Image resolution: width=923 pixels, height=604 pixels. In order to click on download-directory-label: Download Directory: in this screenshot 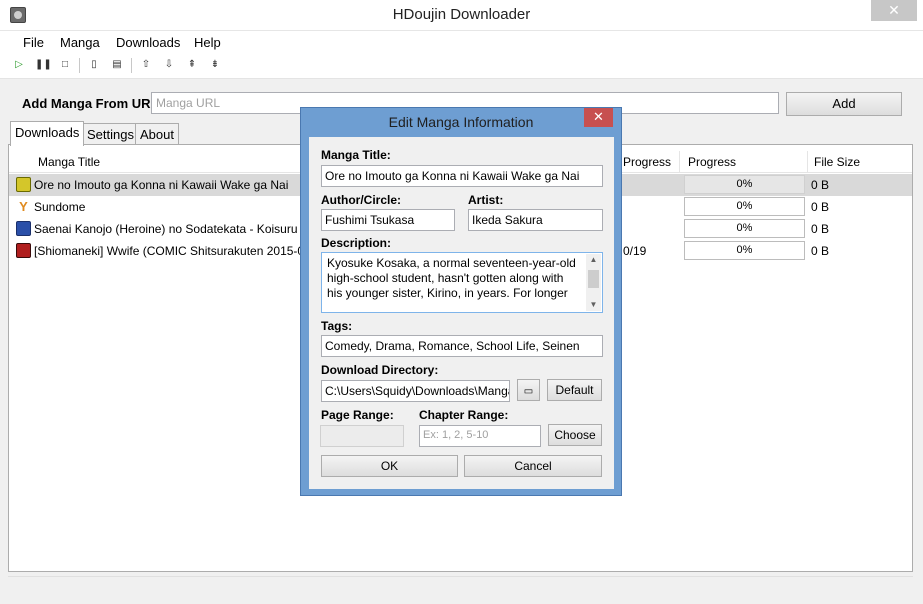, I will do `click(380, 370)`.